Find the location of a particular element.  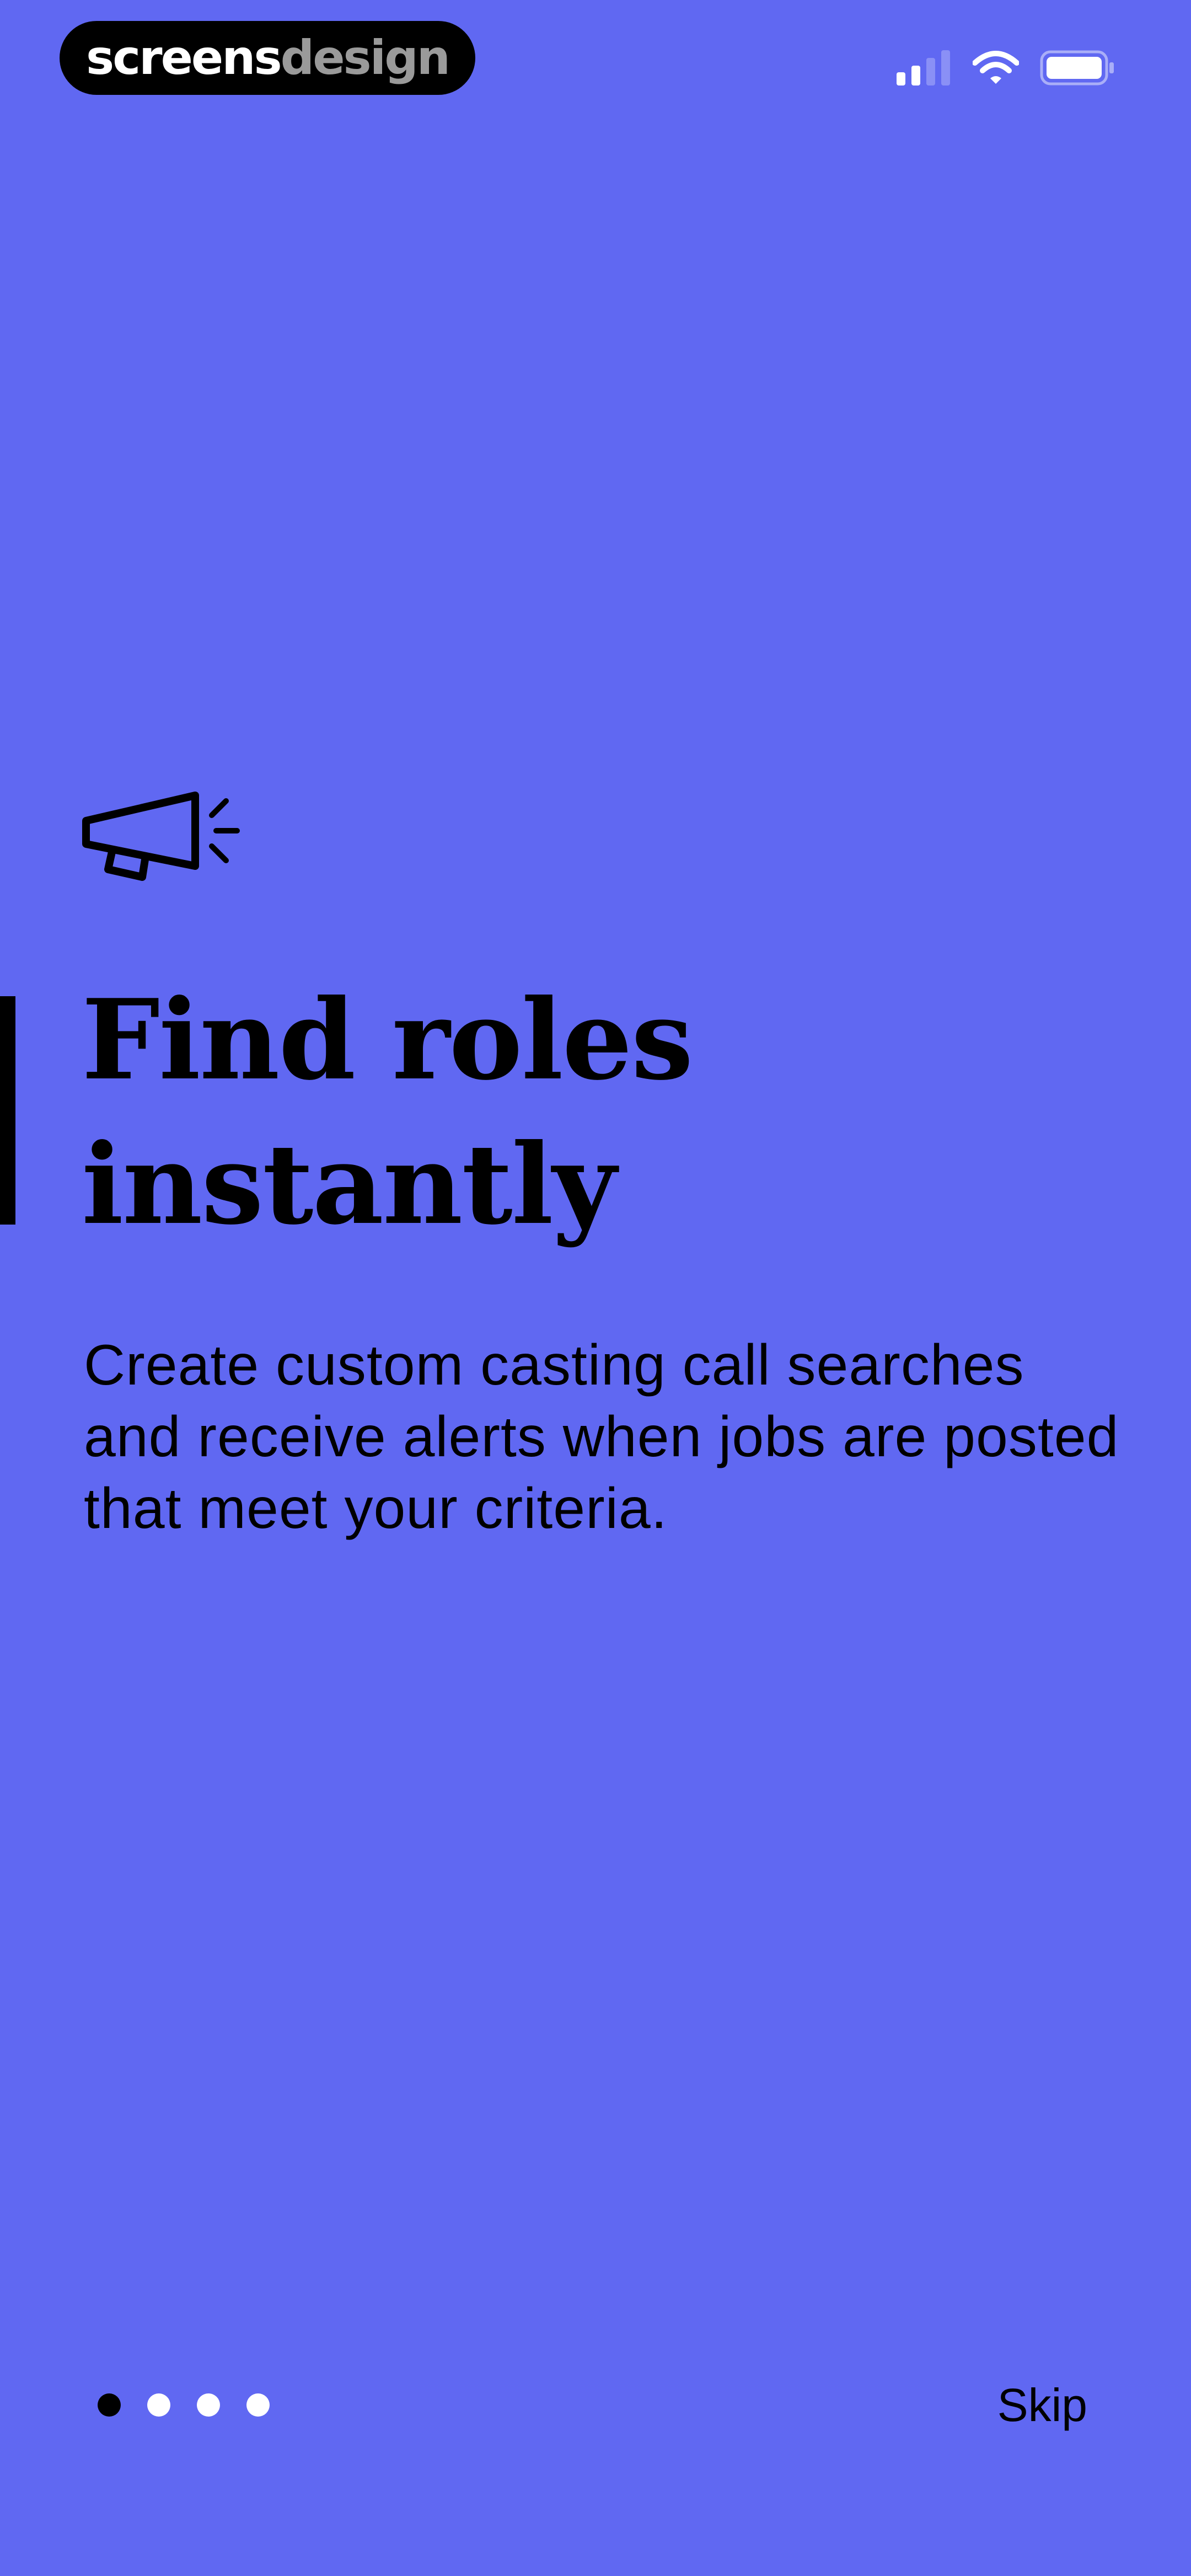

page-indicator is located at coordinates (184, 2405).